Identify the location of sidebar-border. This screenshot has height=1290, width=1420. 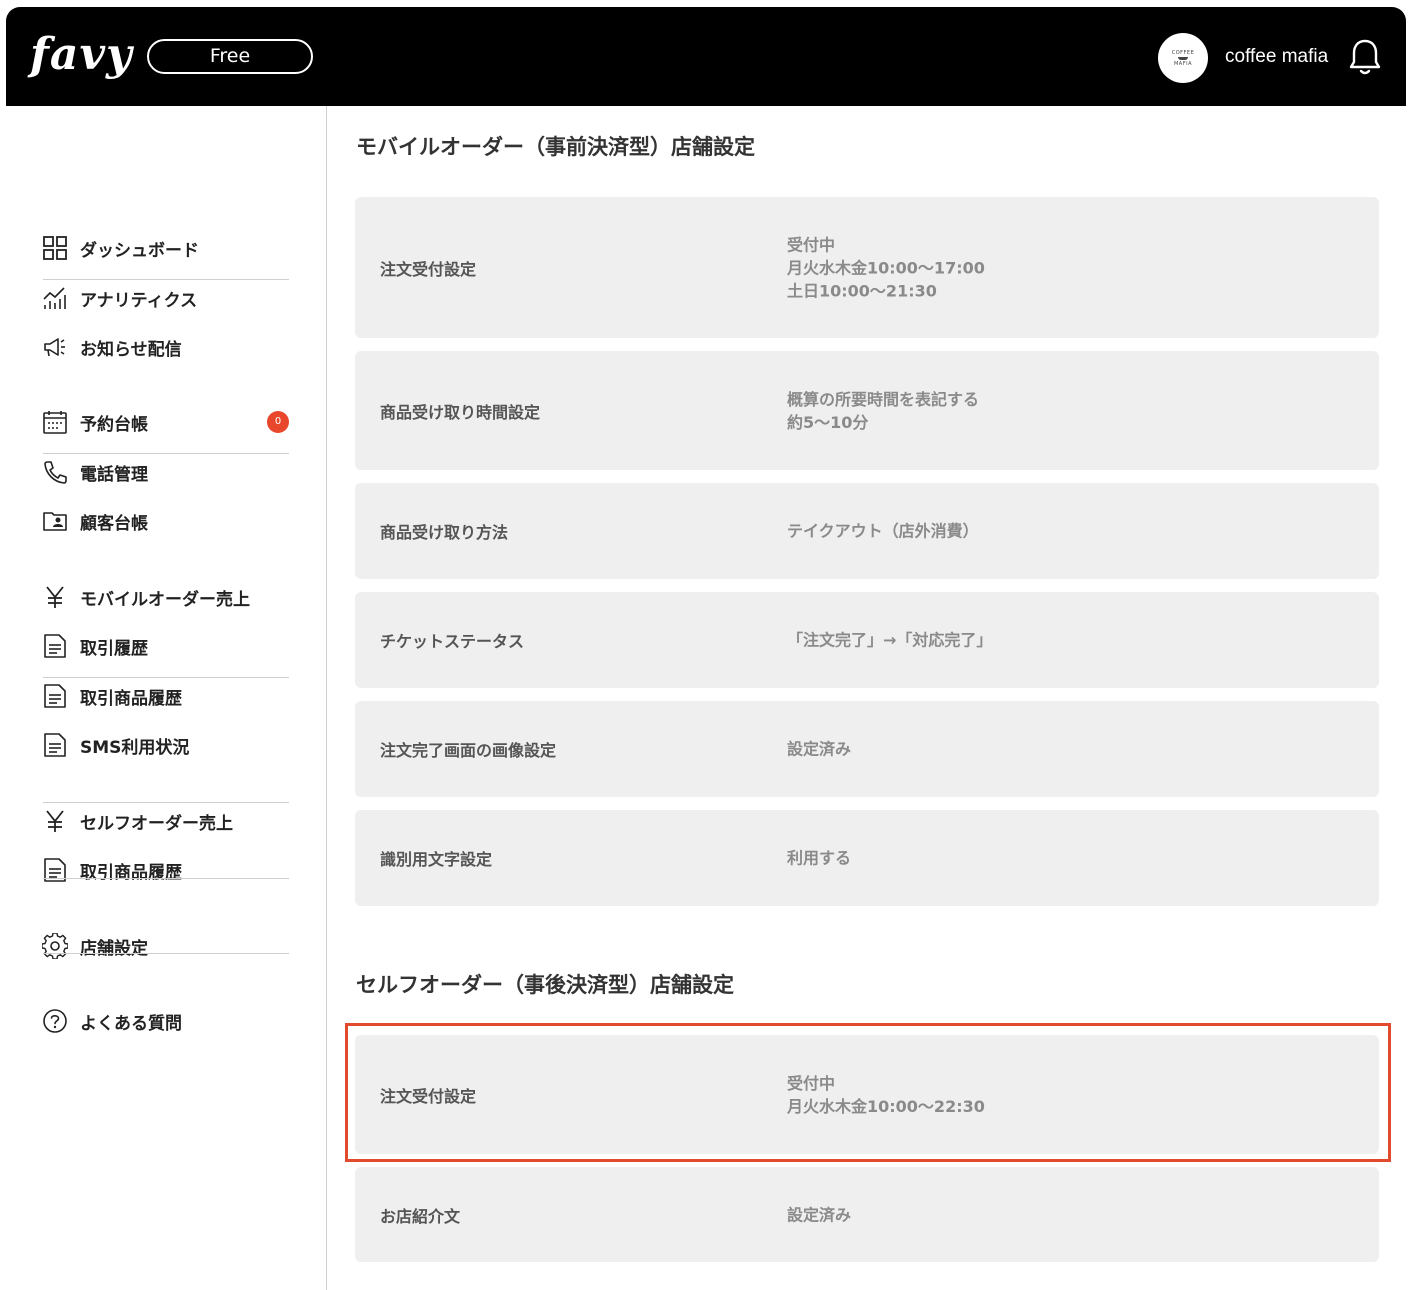
(326, 698).